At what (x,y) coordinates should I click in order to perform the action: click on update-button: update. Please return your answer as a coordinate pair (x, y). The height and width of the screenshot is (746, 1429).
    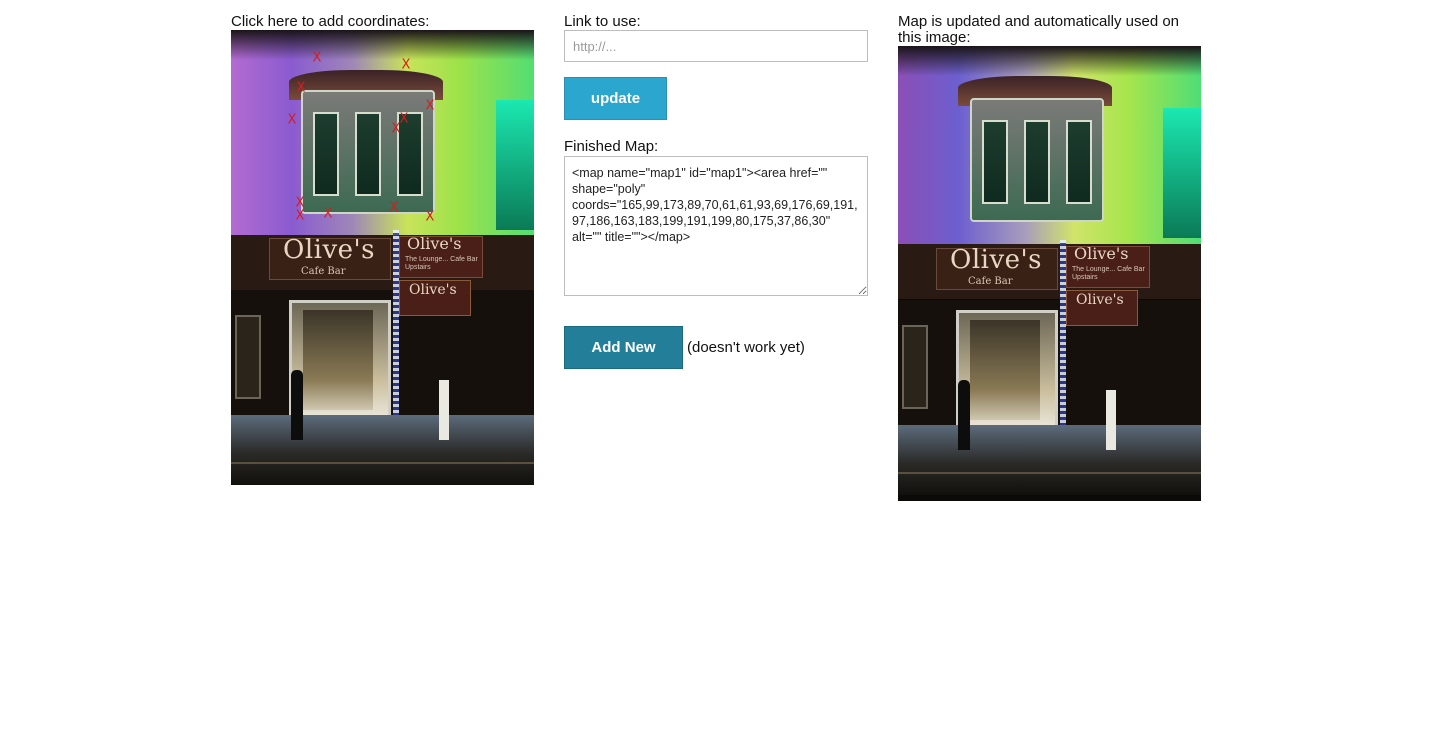
    Looking at the image, I should click on (615, 98).